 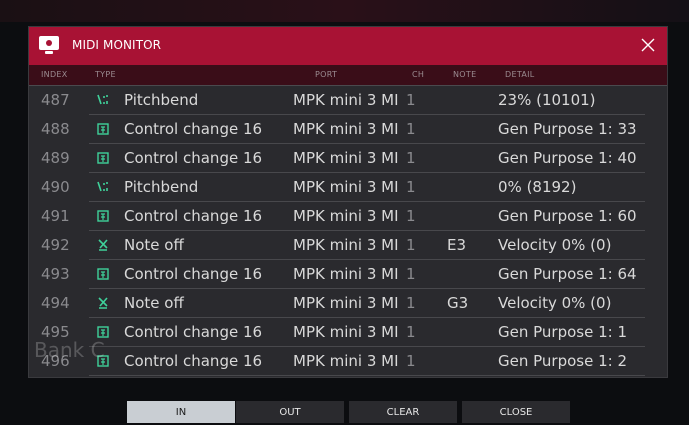 I want to click on row-detail: Gen Purpose 1: 64, so click(x=567, y=274).